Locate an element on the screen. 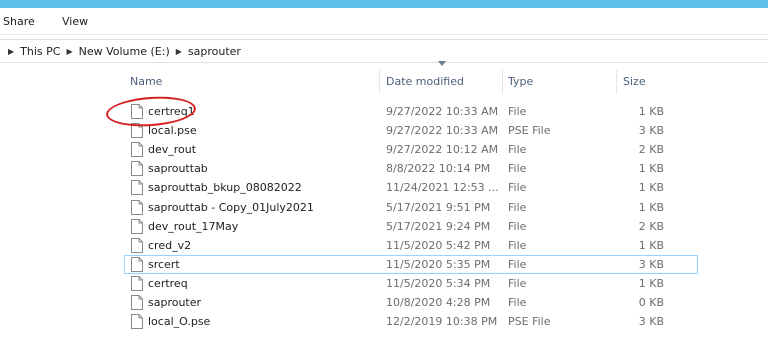 This screenshot has height=349, width=768. file-date-modified: 9/27/2022 10:12 AM is located at coordinates (442, 150).